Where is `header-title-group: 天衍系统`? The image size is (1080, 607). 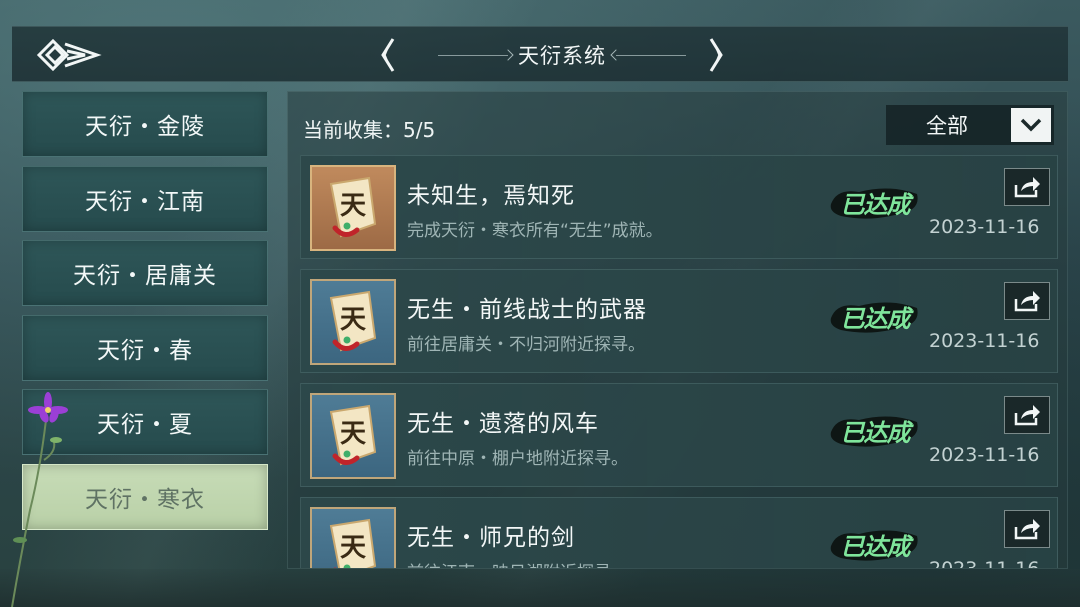 header-title-group: 天衍系统 is located at coordinates (562, 55).